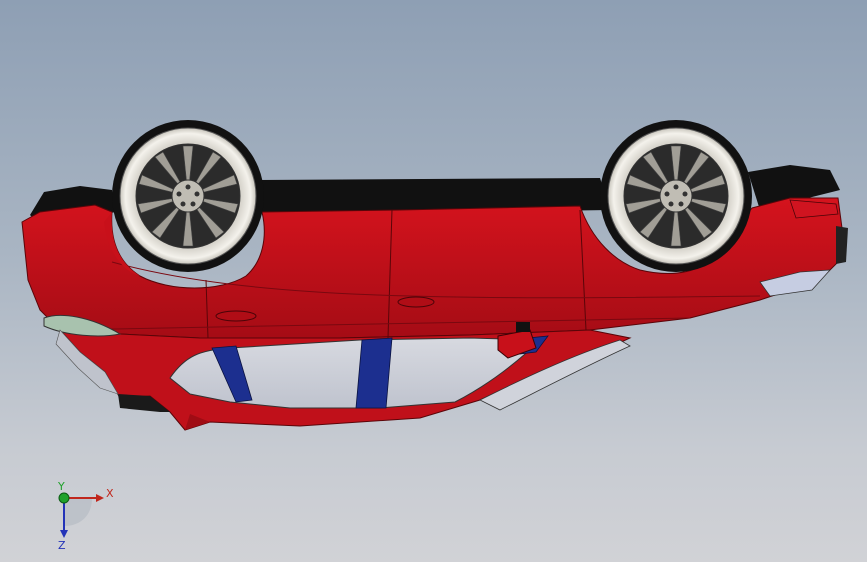 The width and height of the screenshot is (867, 562). What do you see at coordinates (78, 512) in the screenshot?
I see `triad-shadow` at bounding box center [78, 512].